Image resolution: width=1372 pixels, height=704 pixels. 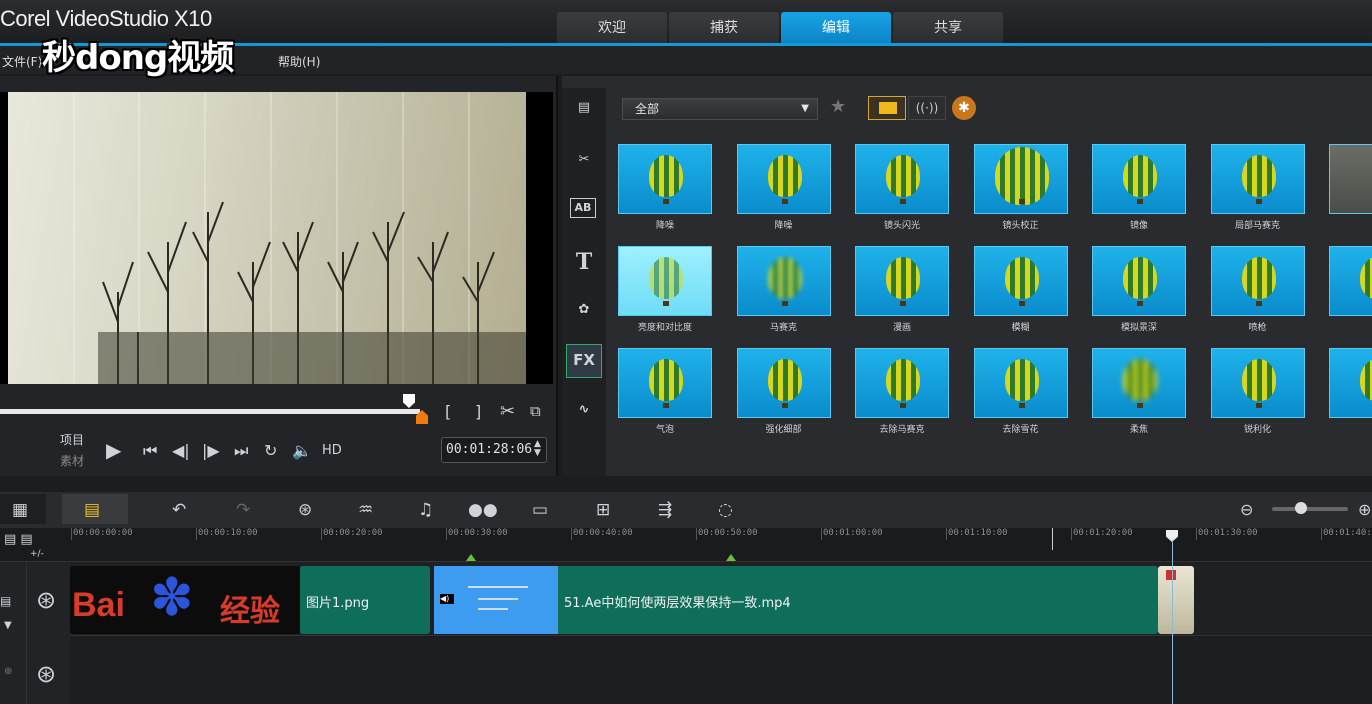 I want to click on effect-thumbnail: 去除雪花, so click(x=1024, y=387).